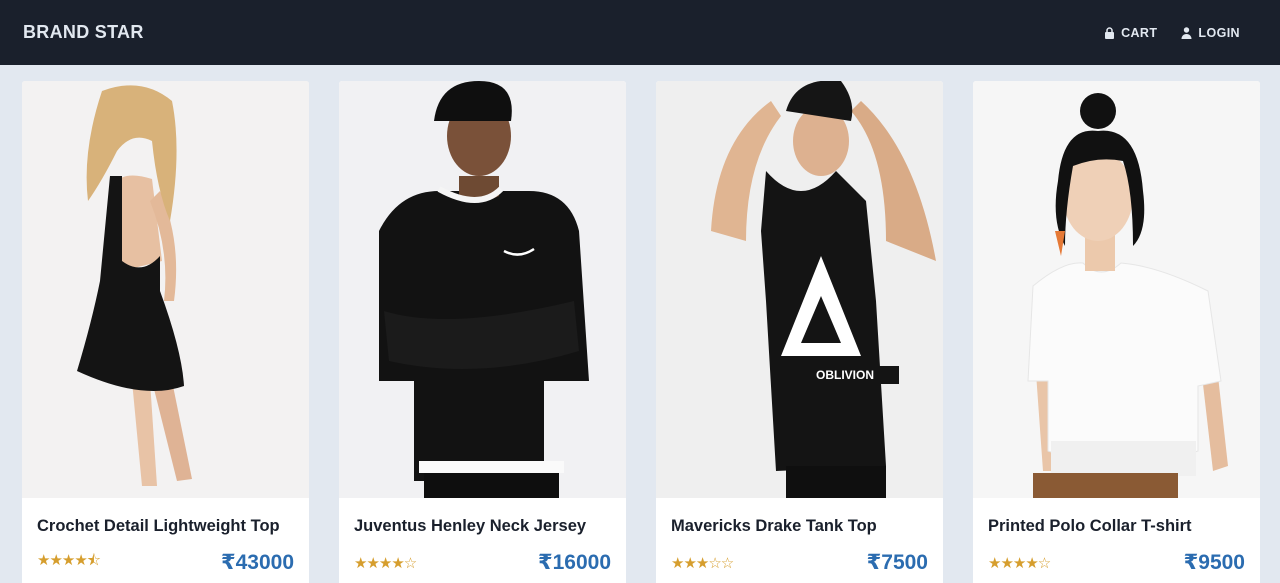  I want to click on card-meta: ★★★☆☆ ₹7500, so click(799, 562).